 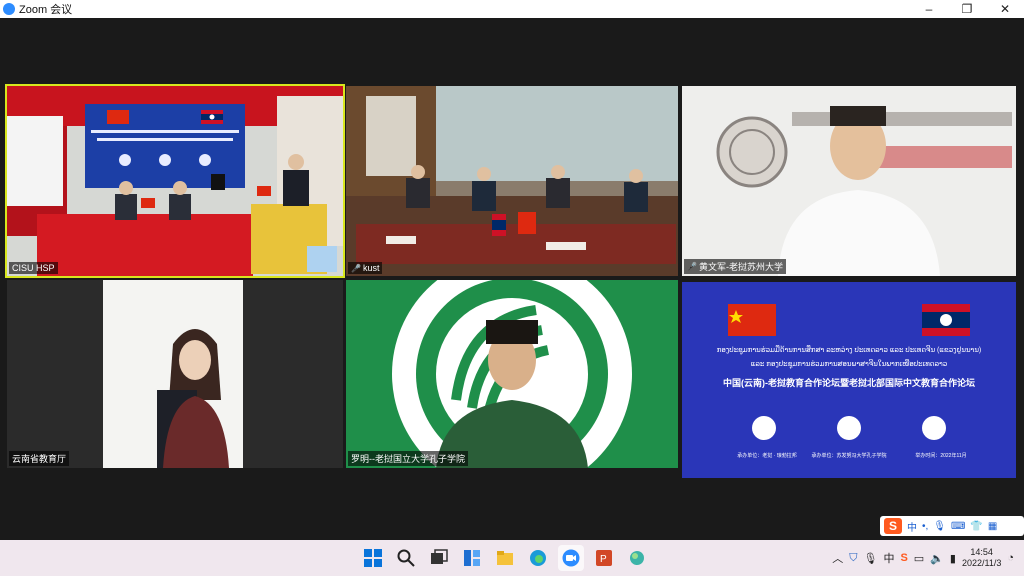 What do you see at coordinates (941, 456) in the screenshot?
I see `banner-date: 举办时间：2022年11月` at bounding box center [941, 456].